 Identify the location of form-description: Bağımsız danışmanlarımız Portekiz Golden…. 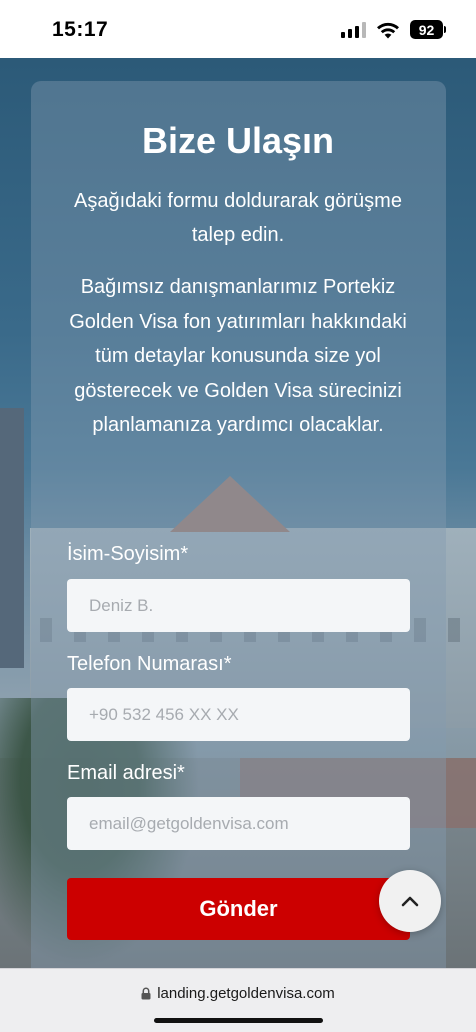
(238, 356).